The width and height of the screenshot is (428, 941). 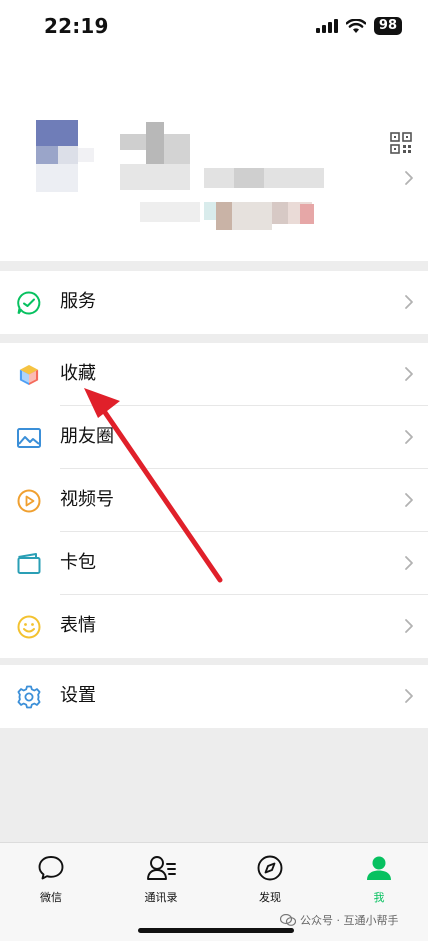 I want to click on tab-contacts: 通讯录, so click(x=161, y=879).